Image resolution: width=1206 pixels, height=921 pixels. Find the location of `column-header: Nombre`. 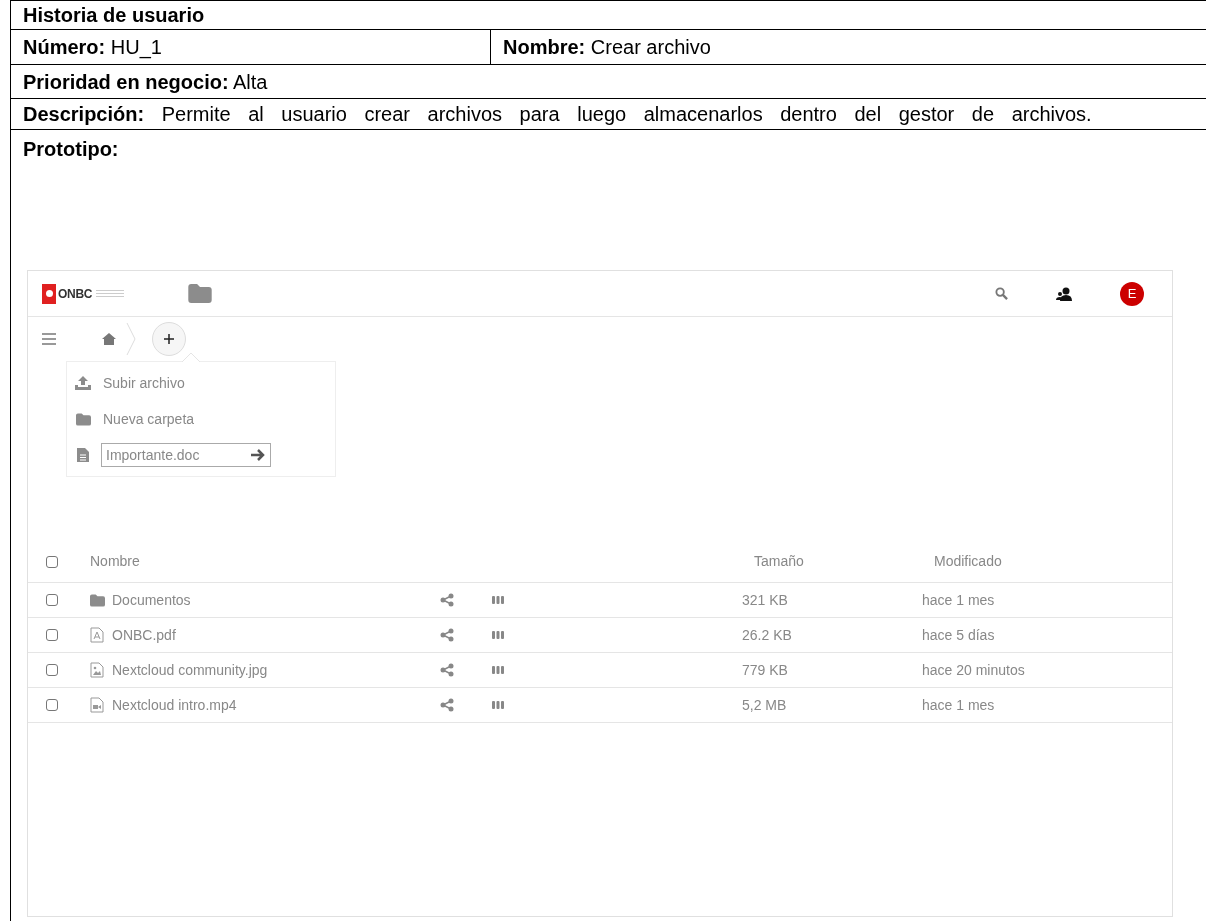

column-header: Nombre is located at coordinates (422, 561).